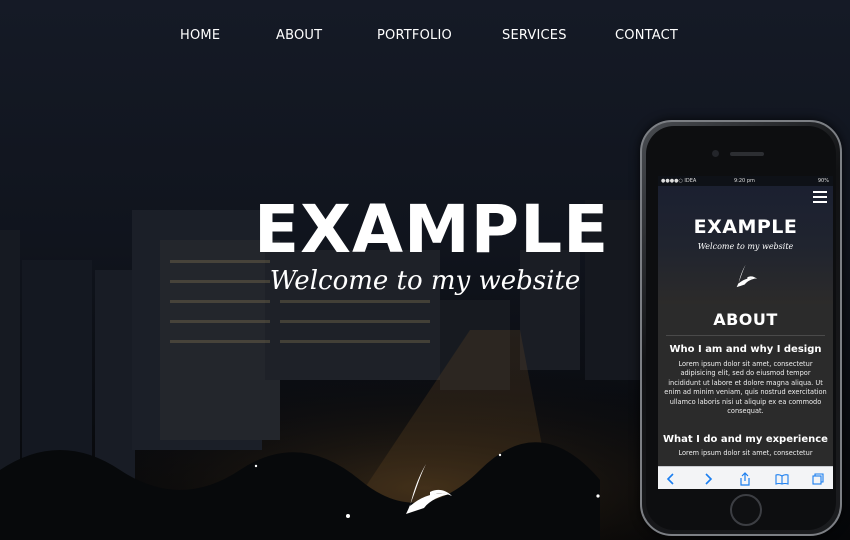 This screenshot has height=540, width=850. Describe the element at coordinates (646, 35) in the screenshot. I see `nav-contact: CONTACT` at that location.